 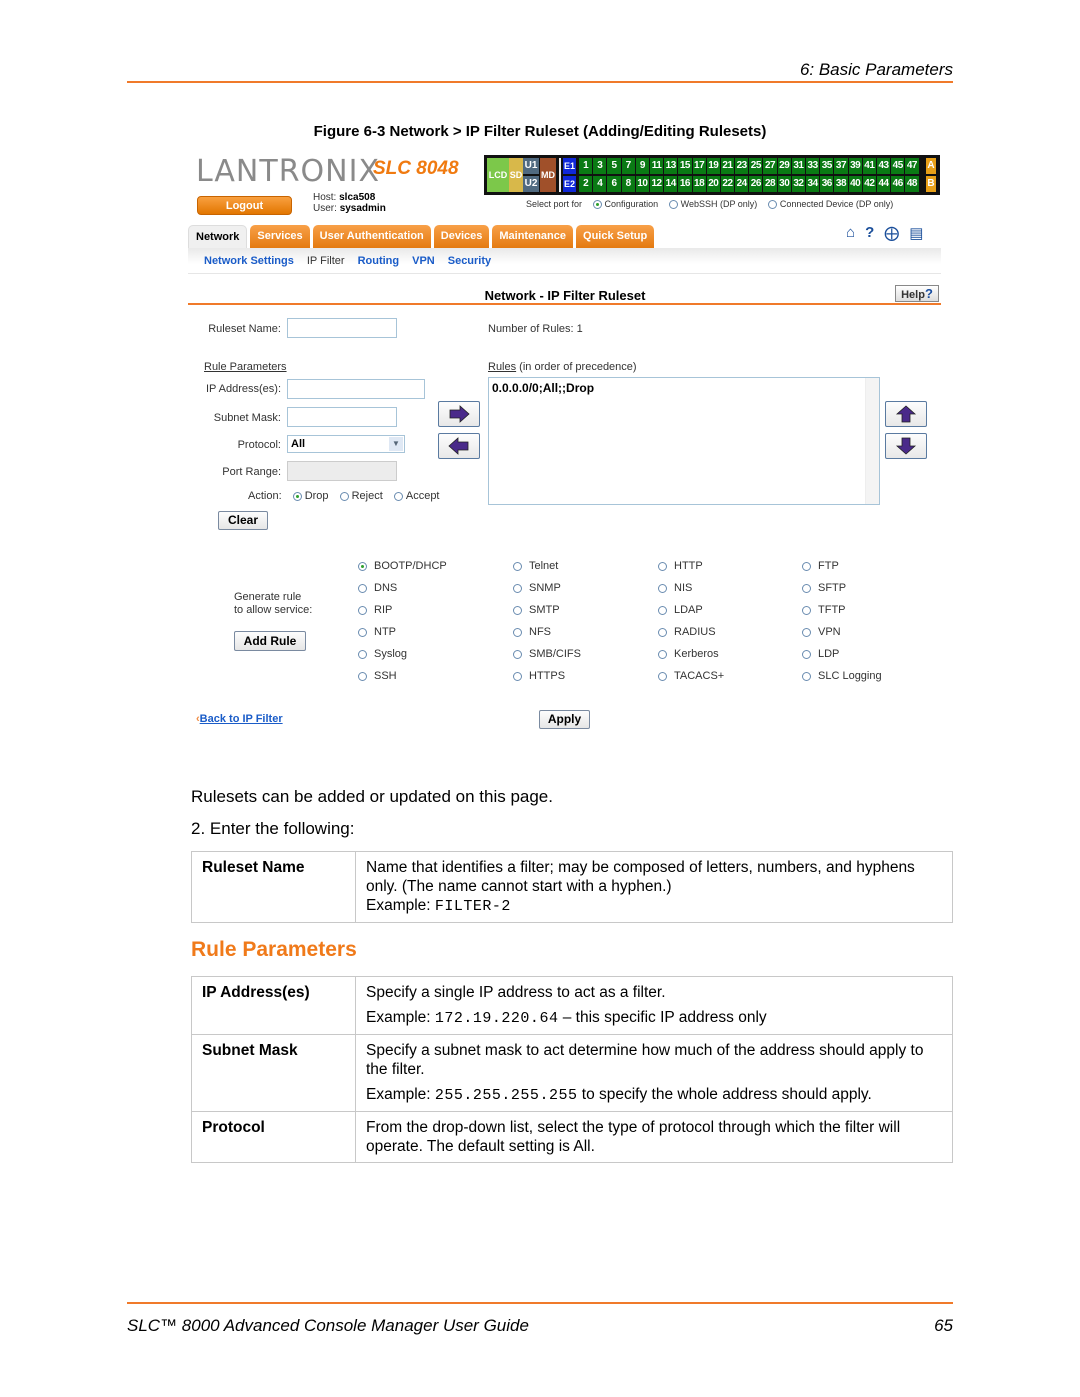 I want to click on add-to-rules-button, so click(x=459, y=414).